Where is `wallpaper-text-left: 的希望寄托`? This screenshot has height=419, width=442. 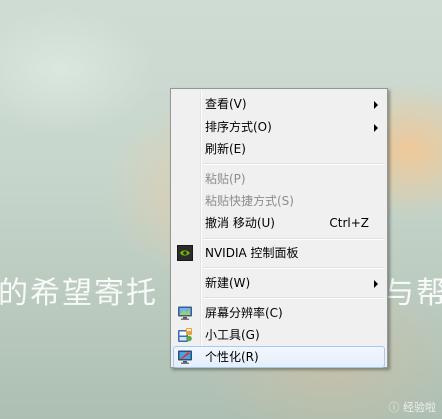 wallpaper-text-left: 的希望寄托 is located at coordinates (79, 293).